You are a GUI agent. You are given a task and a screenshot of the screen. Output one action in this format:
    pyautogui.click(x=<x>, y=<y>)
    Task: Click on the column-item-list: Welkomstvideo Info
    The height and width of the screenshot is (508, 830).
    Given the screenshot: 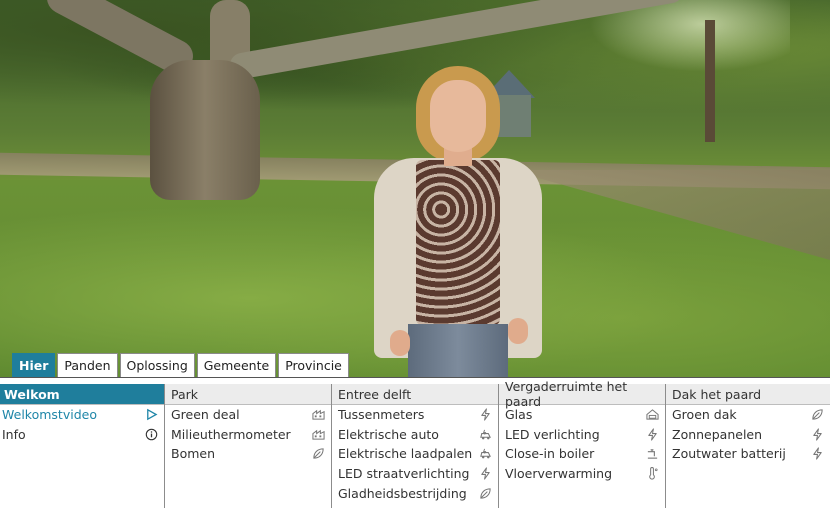 What is the action you would take?
    pyautogui.click(x=82, y=424)
    